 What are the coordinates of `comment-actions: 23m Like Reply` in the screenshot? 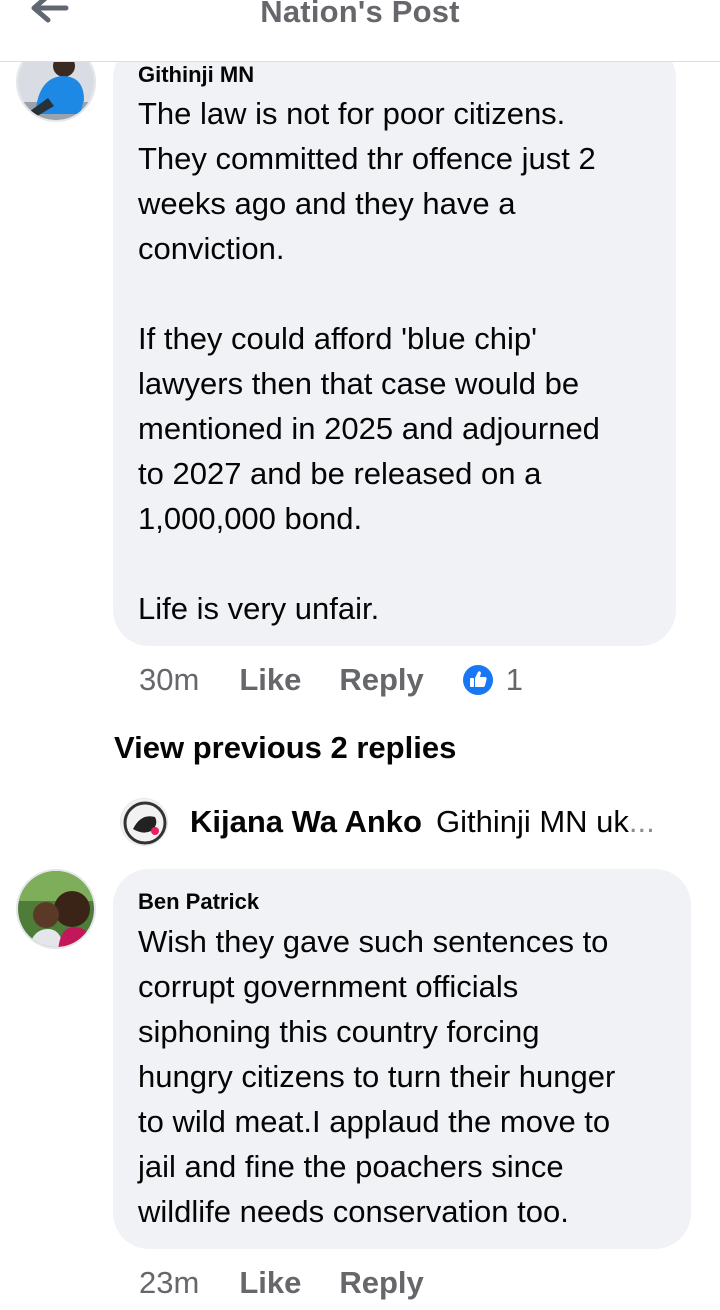 It's located at (300, 1283).